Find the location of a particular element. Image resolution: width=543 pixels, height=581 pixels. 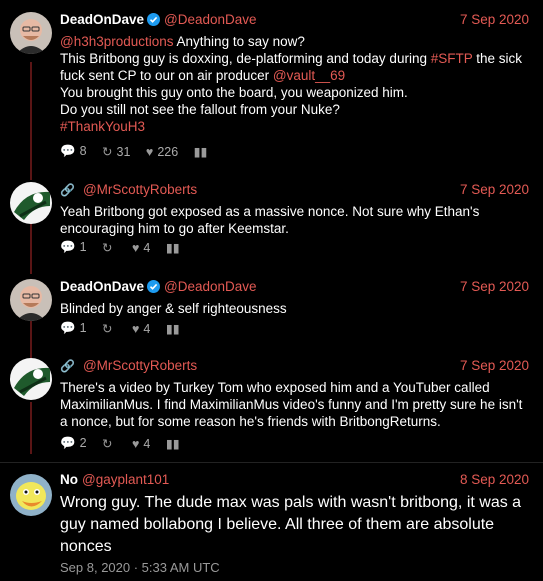

like-count: 4 is located at coordinates (147, 247).